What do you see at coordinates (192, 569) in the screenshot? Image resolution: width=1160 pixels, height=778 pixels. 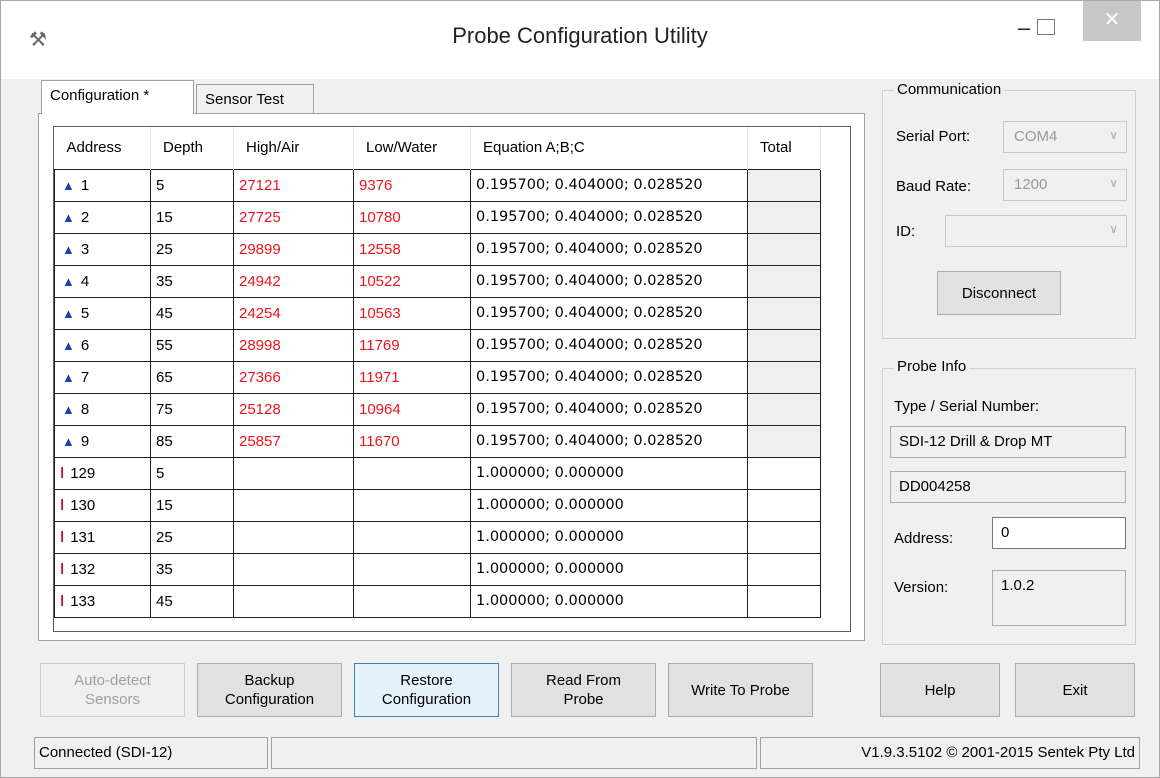 I see `cell-depth: 35` at bounding box center [192, 569].